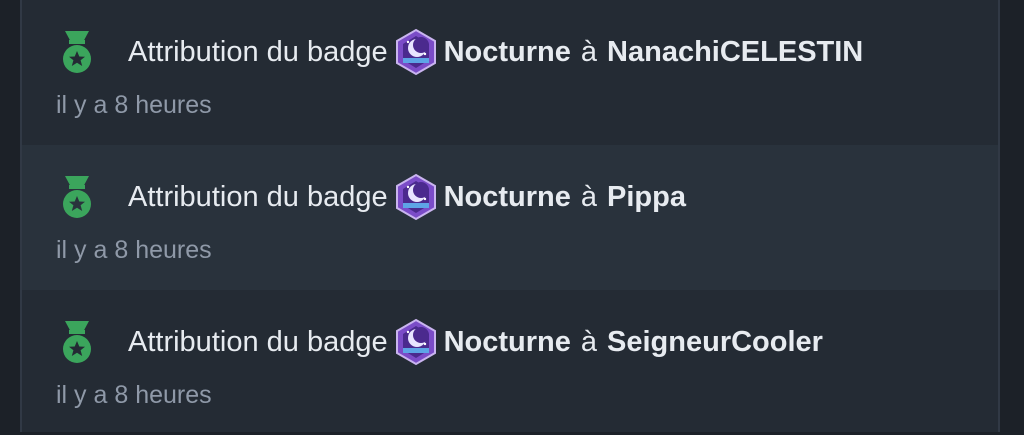  What do you see at coordinates (715, 342) in the screenshot?
I see `recipient-link: SeigneurCooler` at bounding box center [715, 342].